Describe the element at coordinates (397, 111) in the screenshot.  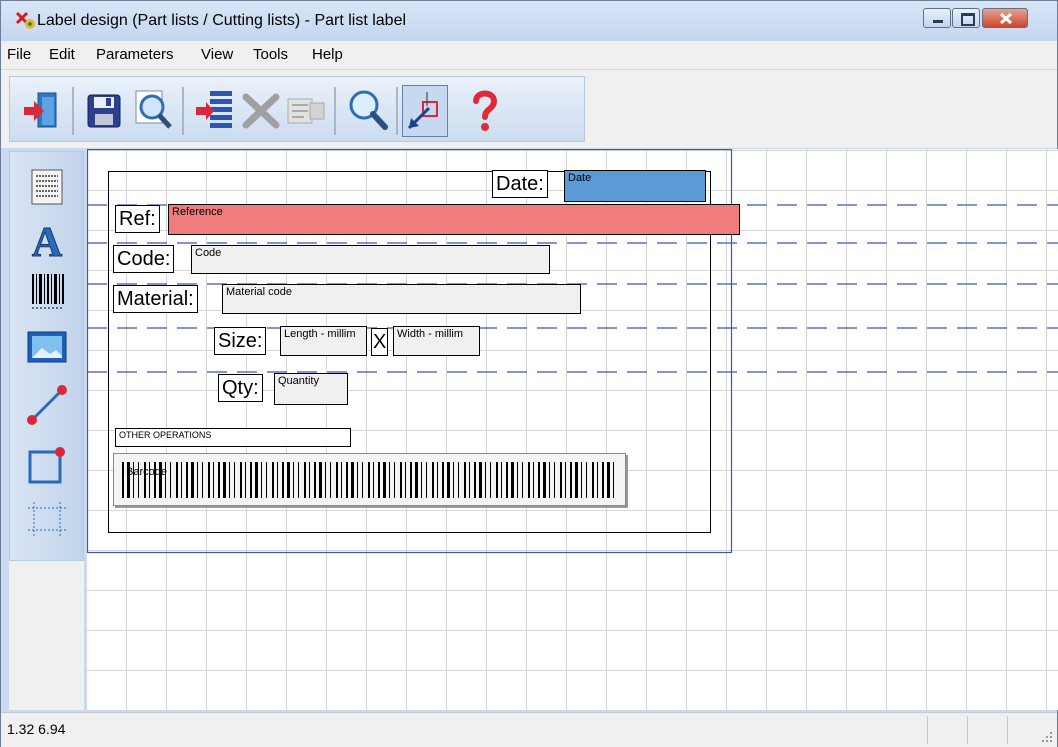
I see `toolbar-separator` at that location.